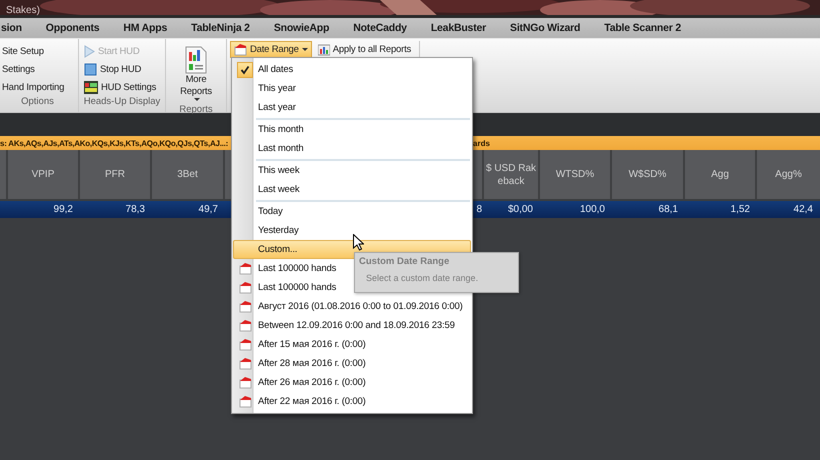  Describe the element at coordinates (114, 143) in the screenshot. I see `filter-text: s: AKs,AQs,AJs,ATs,AKo,KQs,KJs,KTs,AQo,KQo,QJs,QTs,AJ...:` at that location.